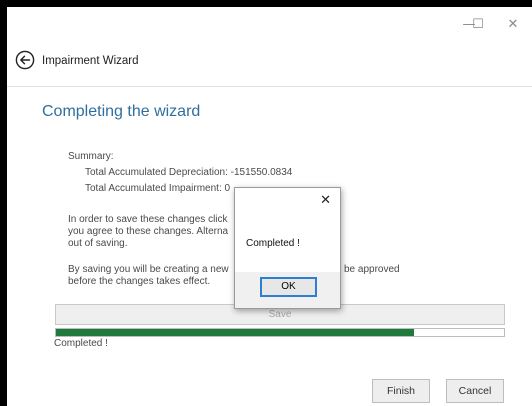  Describe the element at coordinates (148, 219) in the screenshot. I see `save-instructions-line: In order to save these changes click` at that location.